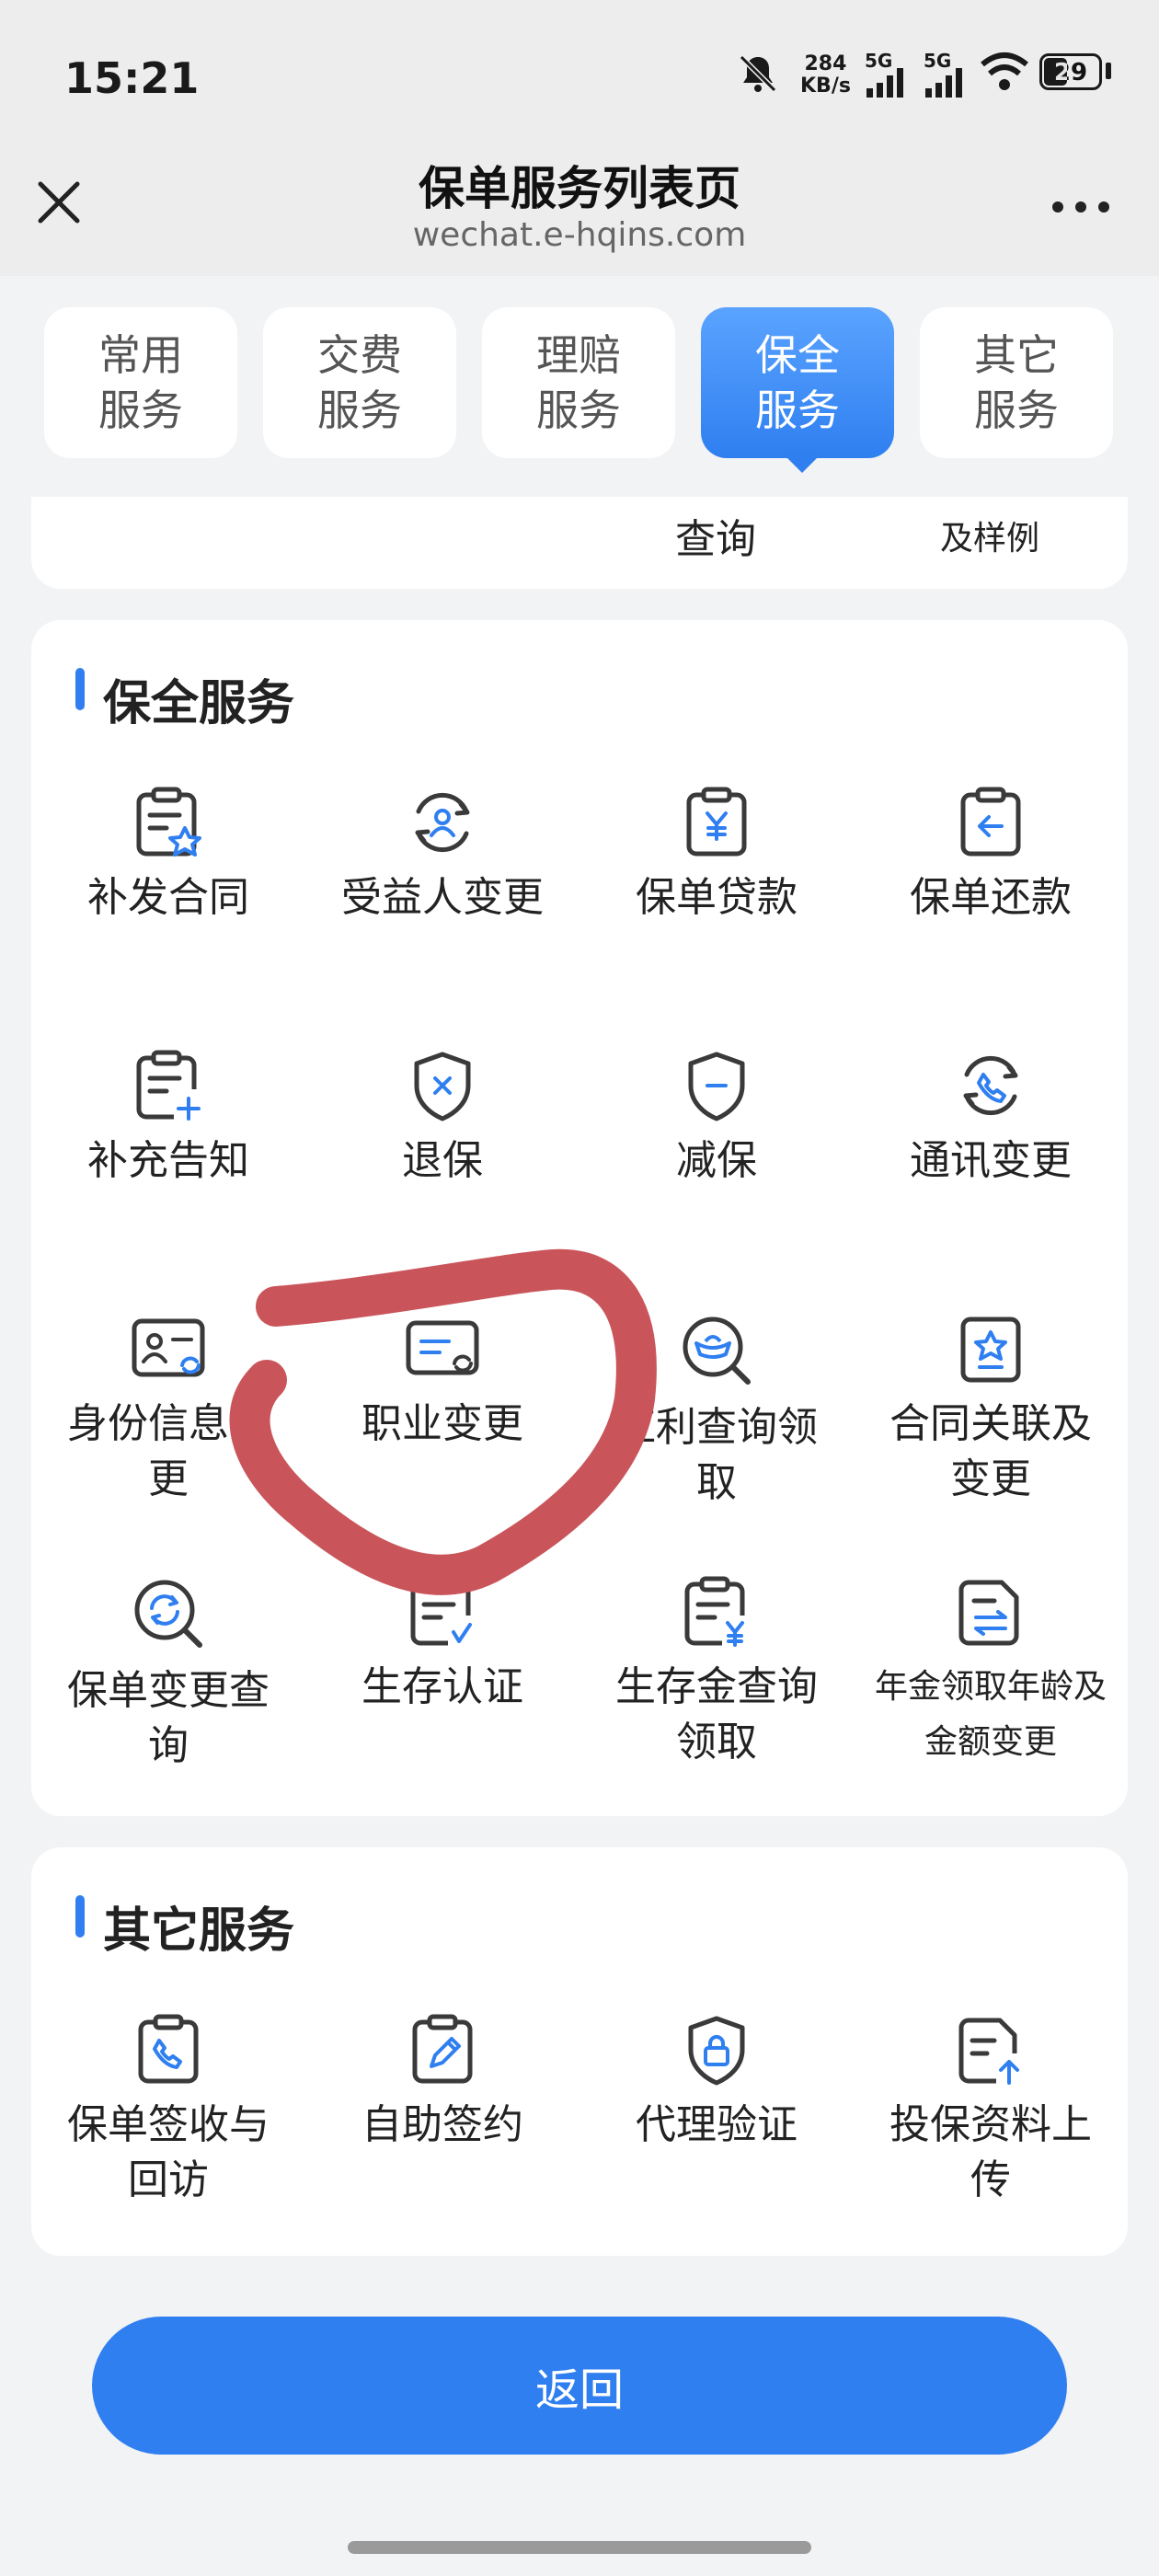 The image size is (1159, 2576). Describe the element at coordinates (990, 822) in the screenshot. I see `return-clipboard-icon` at that location.